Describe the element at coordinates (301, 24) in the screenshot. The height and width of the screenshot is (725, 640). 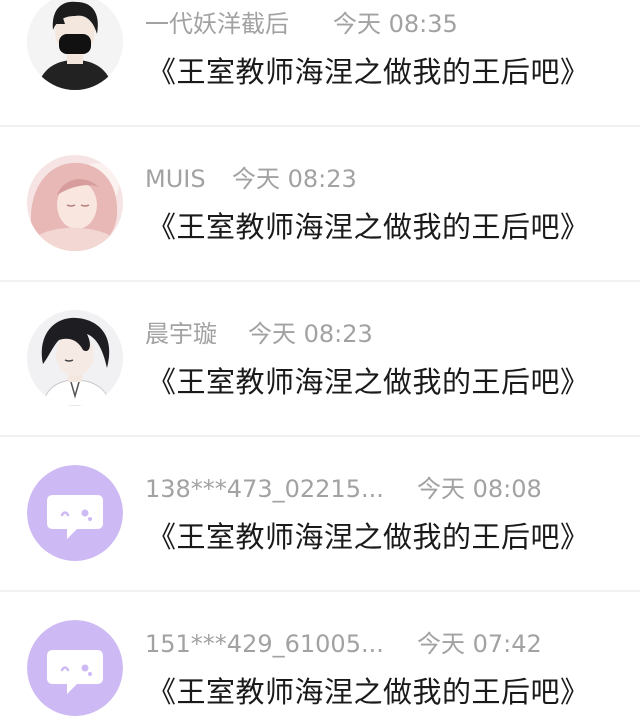
I see `comment-meta: 一代妖洋截后 今天 08:35` at that location.